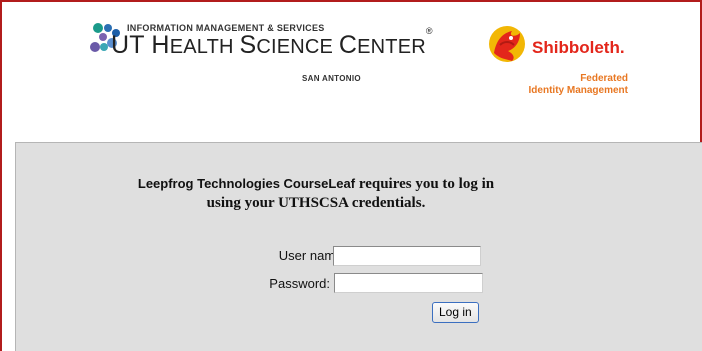  I want to click on password-label: Password:, so click(299, 283).